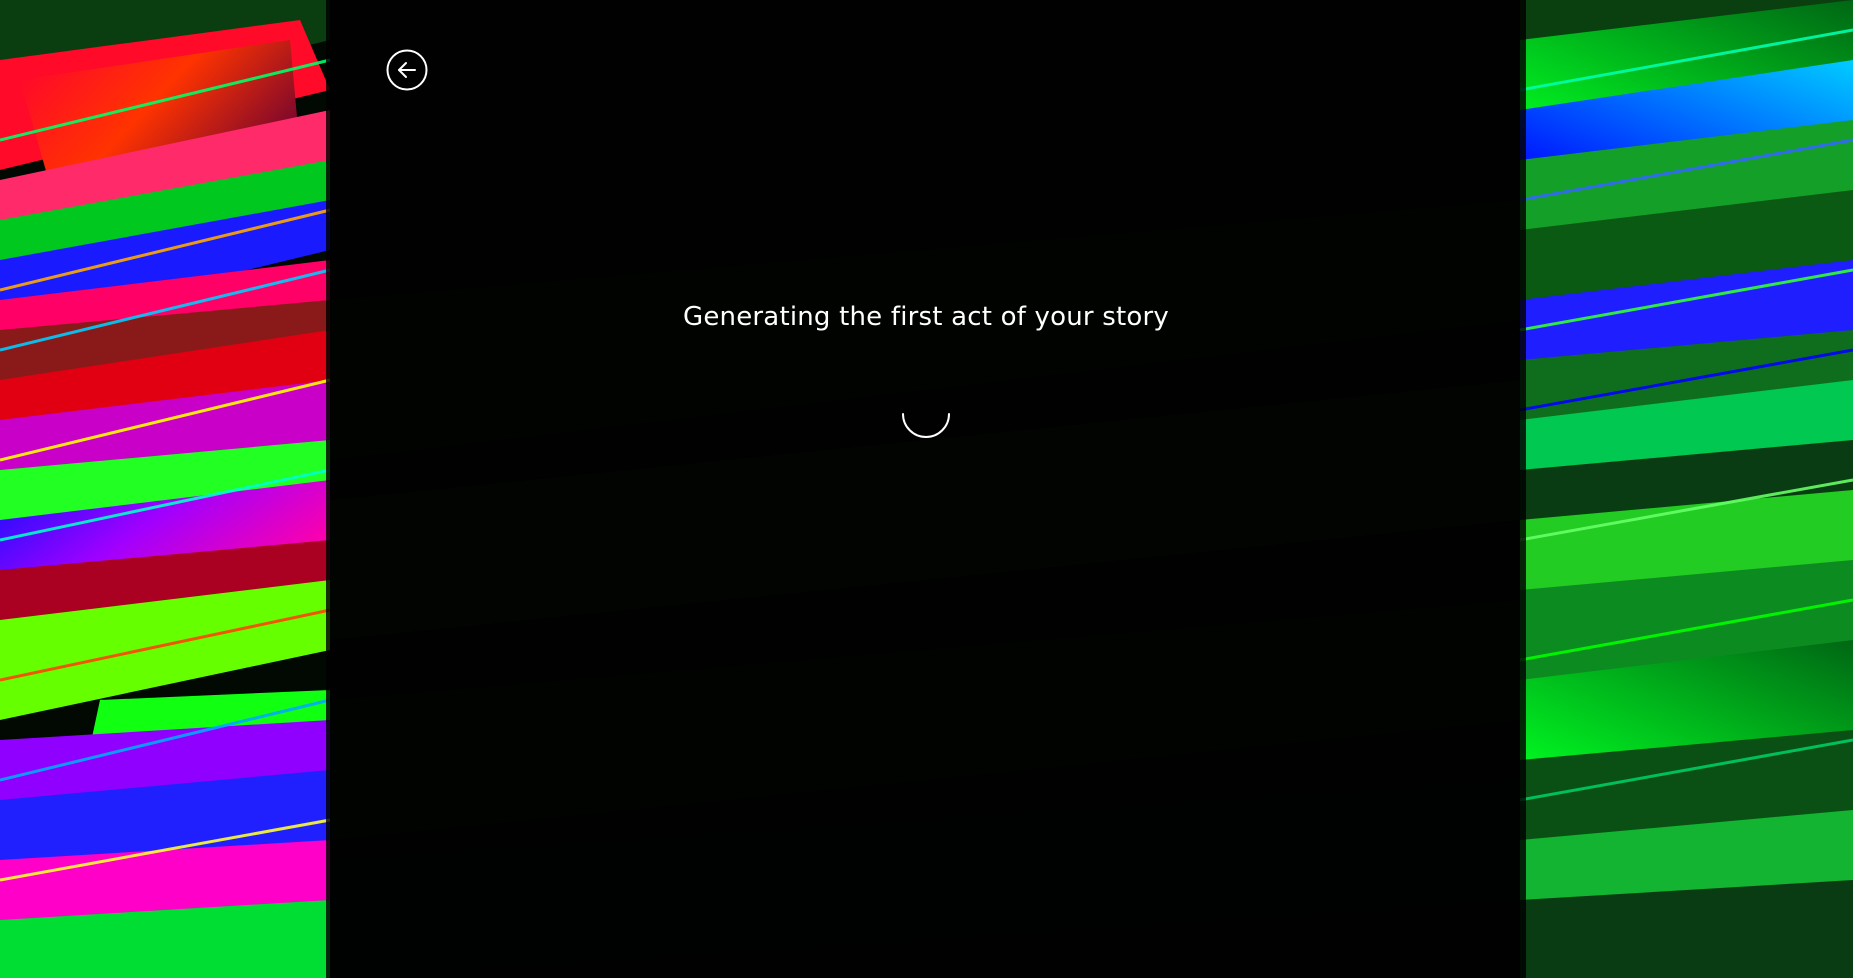 This screenshot has width=1853, height=978. Describe the element at coordinates (926, 317) in the screenshot. I see `loading-message: Generating the first act of your story` at that location.